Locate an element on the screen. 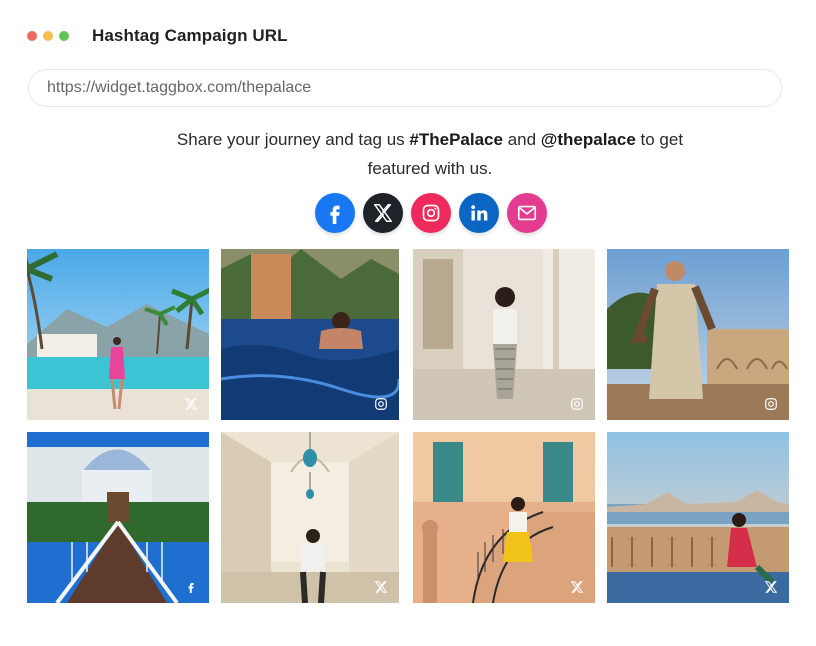  instagram-share-button is located at coordinates (431, 213).